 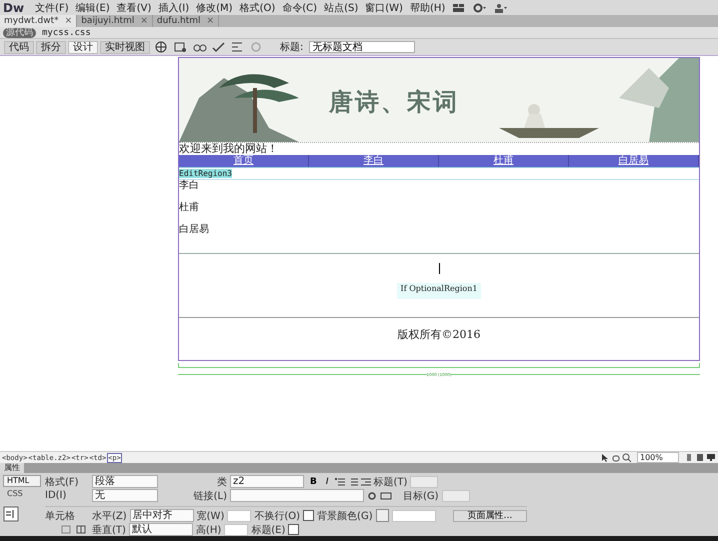 I want to click on width-field, so click(x=239, y=516).